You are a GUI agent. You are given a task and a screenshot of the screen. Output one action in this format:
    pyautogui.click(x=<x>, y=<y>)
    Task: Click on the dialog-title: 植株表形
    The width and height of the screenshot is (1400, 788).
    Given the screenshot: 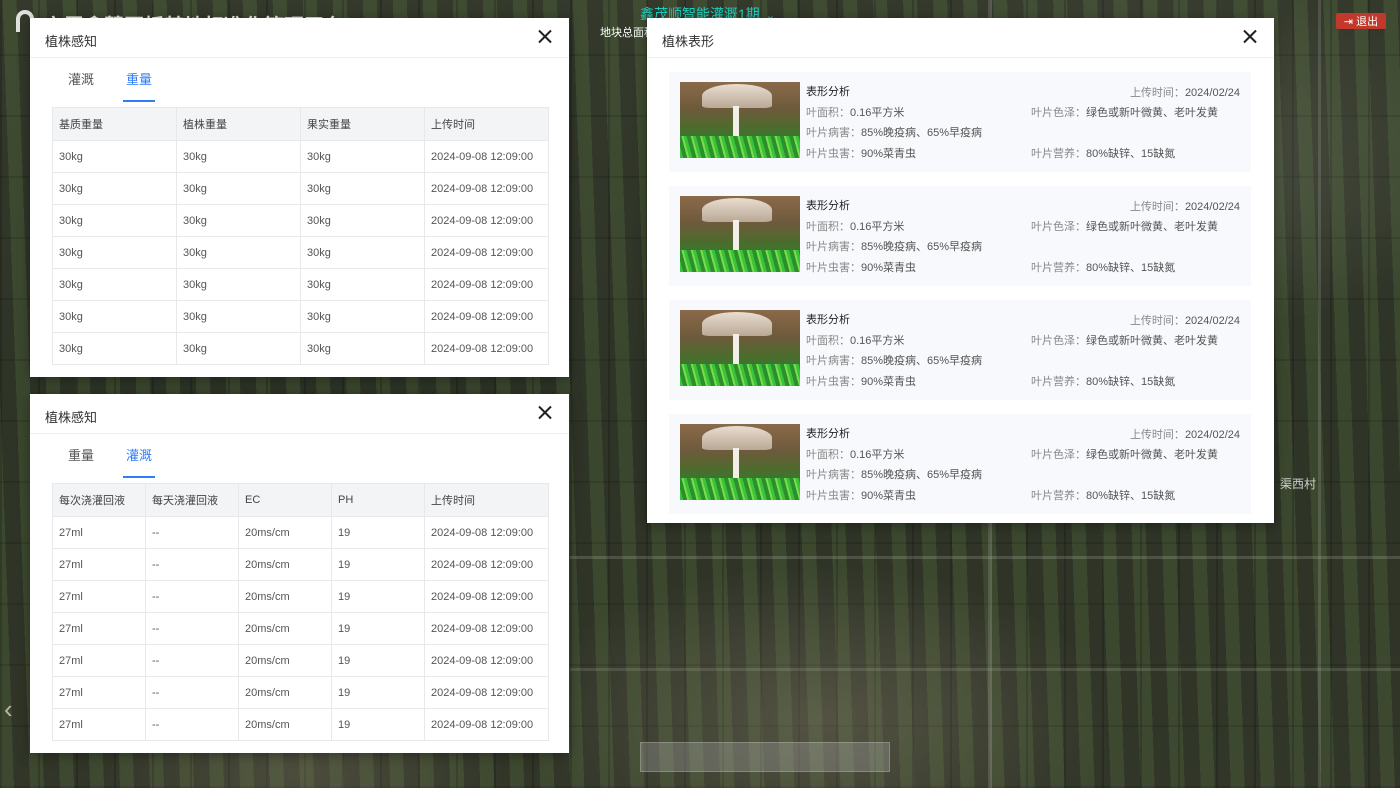 What is the action you would take?
    pyautogui.click(x=688, y=41)
    